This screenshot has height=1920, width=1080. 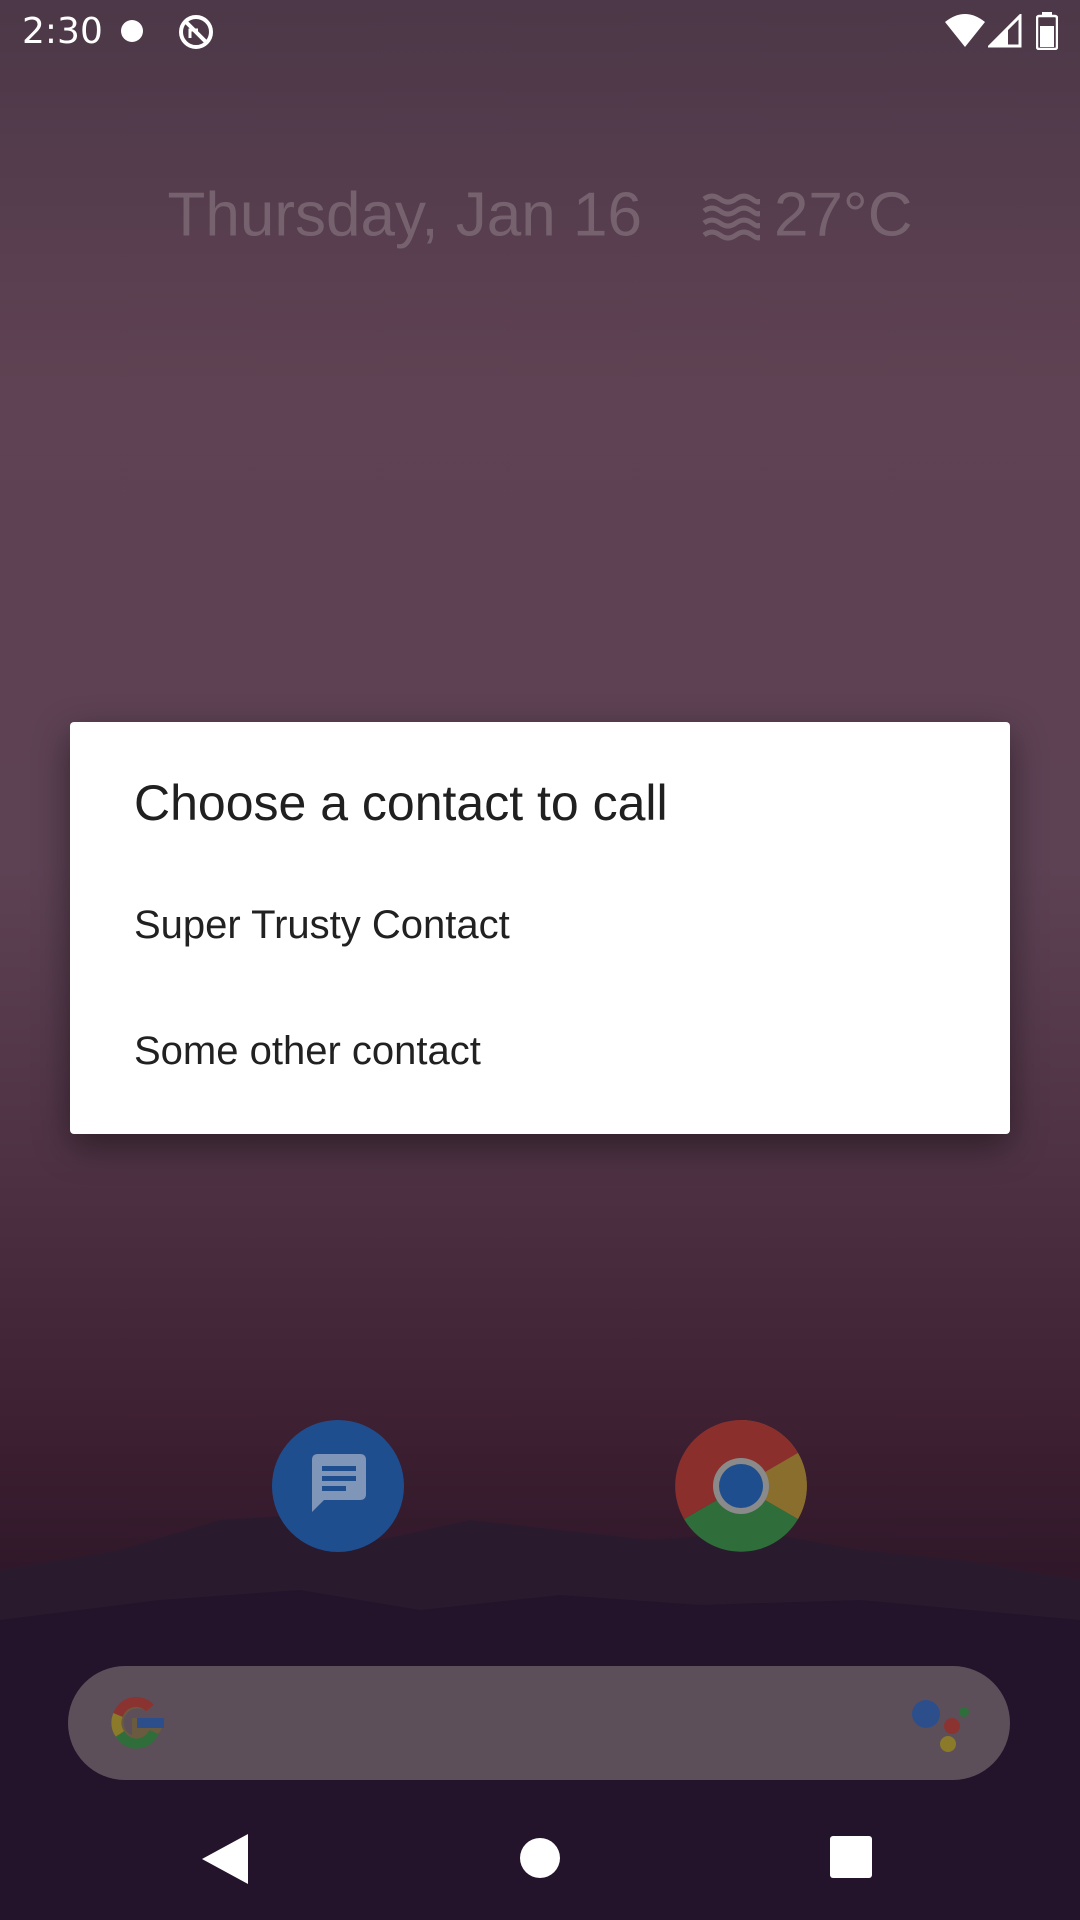 What do you see at coordinates (731, 217) in the screenshot?
I see `haze-icon` at bounding box center [731, 217].